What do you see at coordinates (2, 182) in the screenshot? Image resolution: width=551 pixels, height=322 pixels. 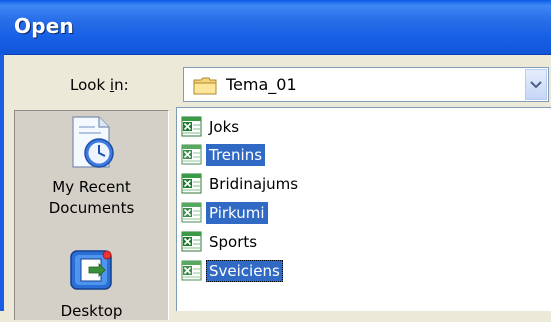 I see `window-border` at bounding box center [2, 182].